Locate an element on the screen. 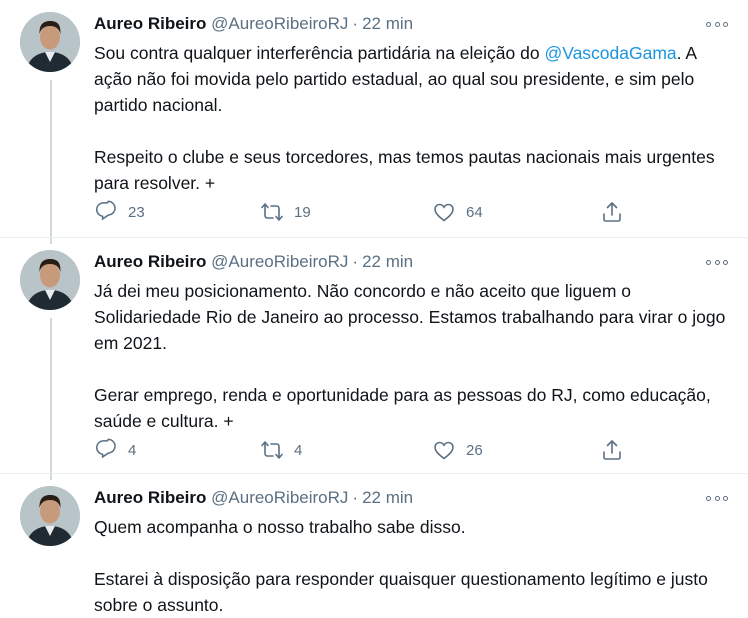 The height and width of the screenshot is (618, 748). retweet-button: 4 is located at coordinates (281, 450).